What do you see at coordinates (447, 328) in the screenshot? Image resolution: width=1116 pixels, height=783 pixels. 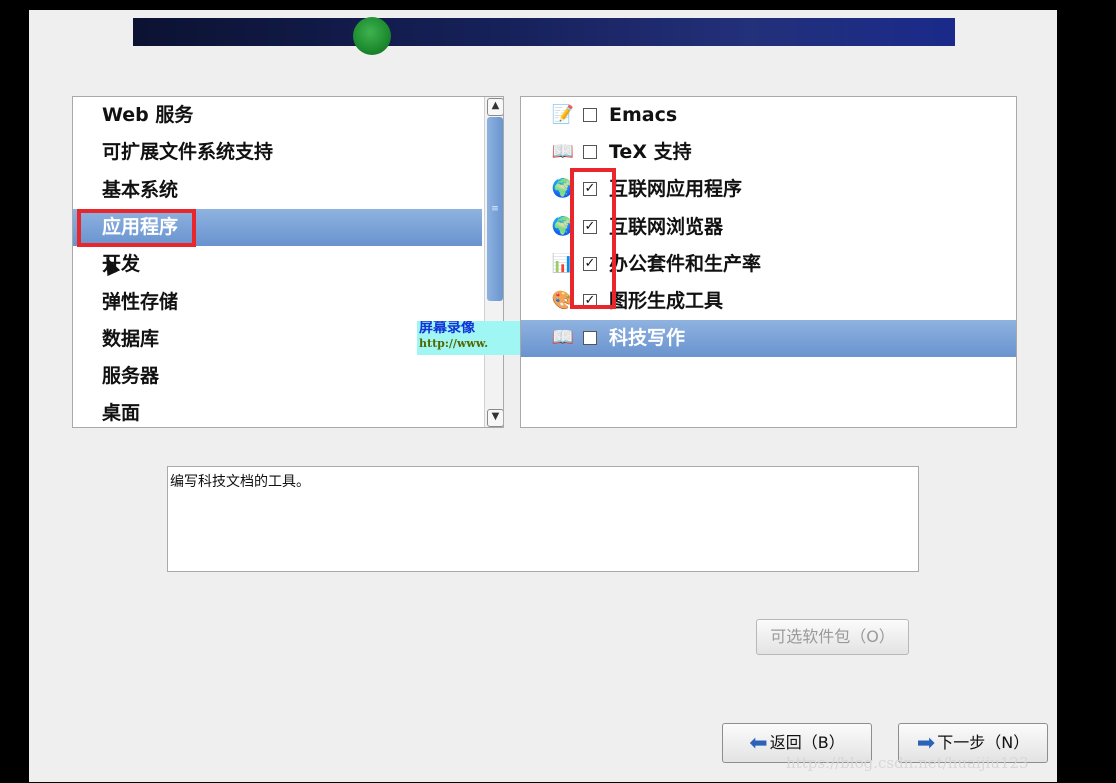 I see `watermark-line1: 屏幕录像` at bounding box center [447, 328].